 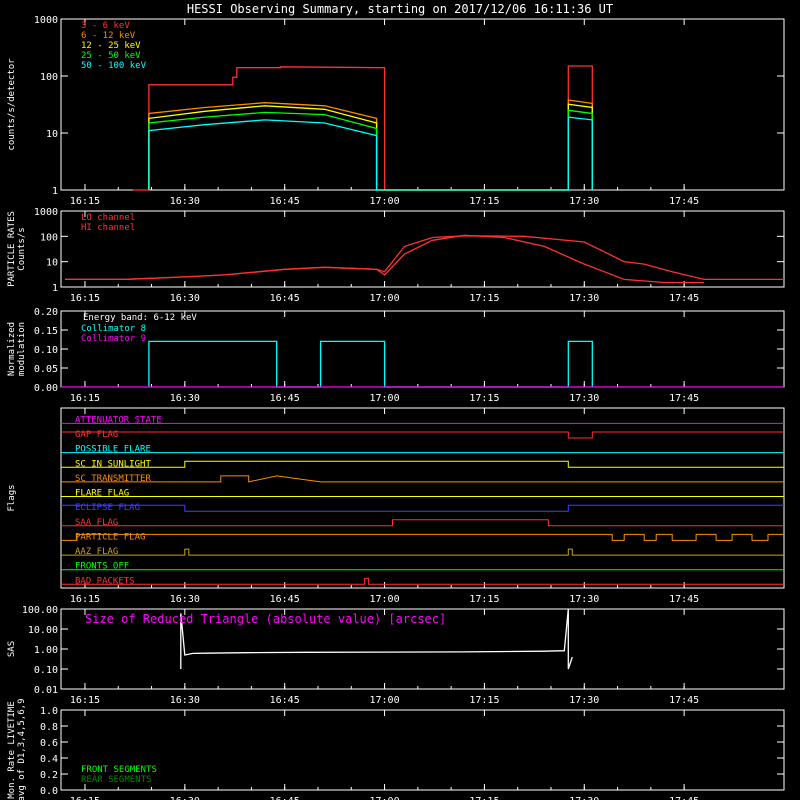 What do you see at coordinates (113, 339) in the screenshot?
I see `legend-entry: Collimator 9` at bounding box center [113, 339].